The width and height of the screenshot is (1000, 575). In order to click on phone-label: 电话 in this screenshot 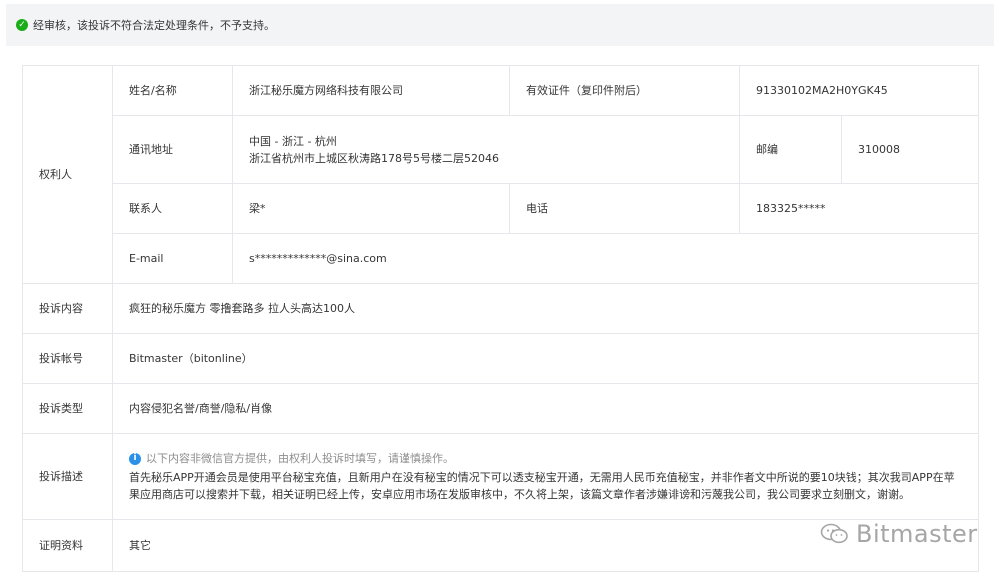, I will do `click(624, 208)`.